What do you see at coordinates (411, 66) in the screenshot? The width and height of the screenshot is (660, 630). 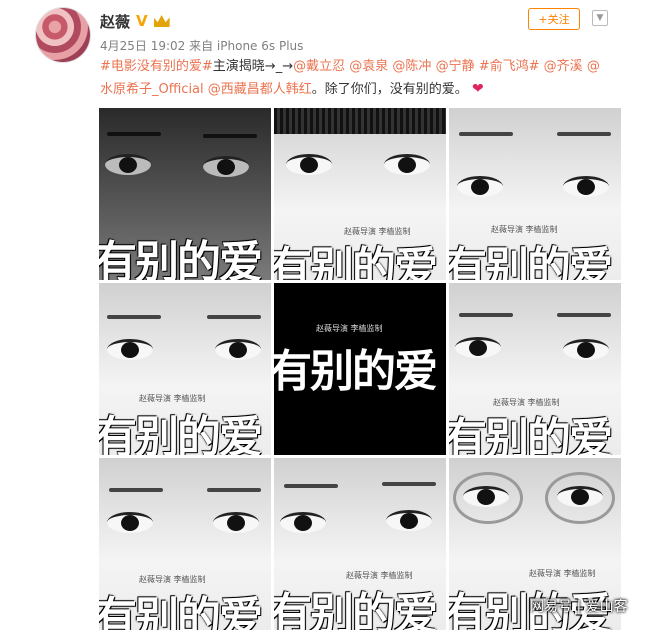 I see `mention-link: @陈冲` at bounding box center [411, 66].